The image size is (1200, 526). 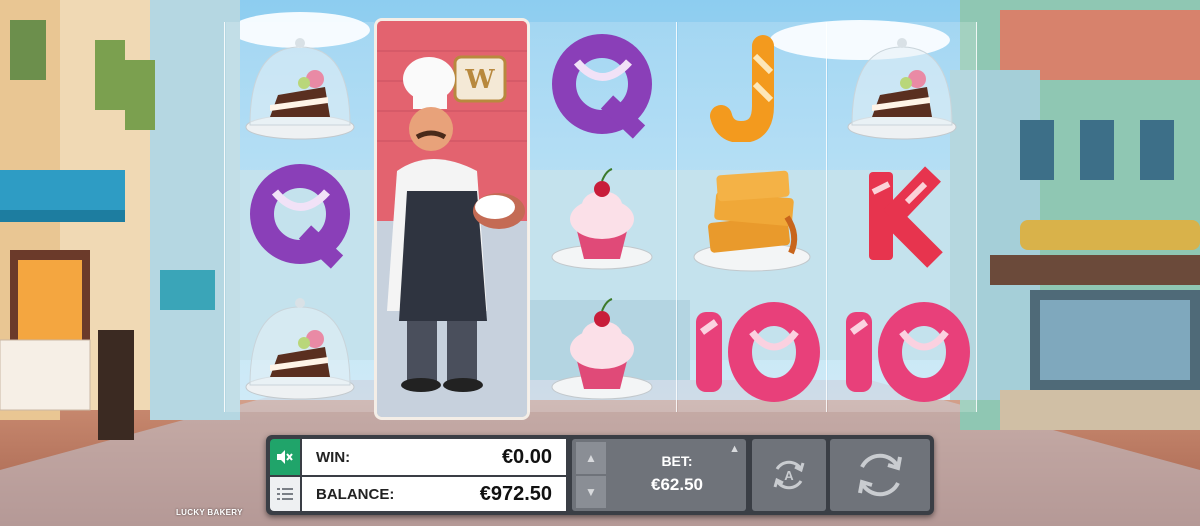 I want to click on win-label: WIN:, so click(x=333, y=457).